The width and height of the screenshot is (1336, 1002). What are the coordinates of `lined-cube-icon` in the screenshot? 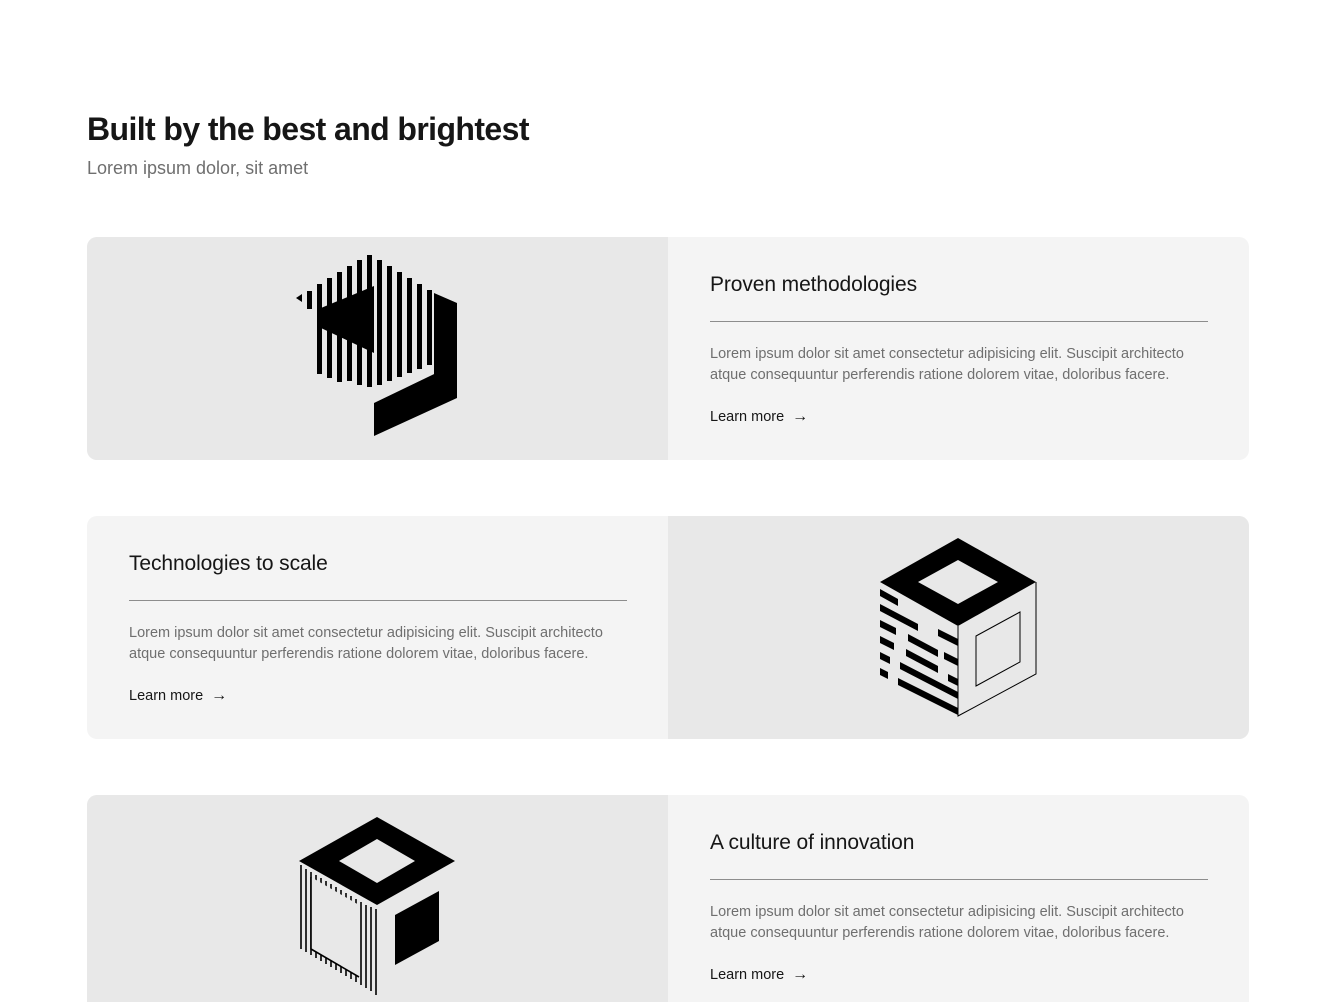 It's located at (377, 906).